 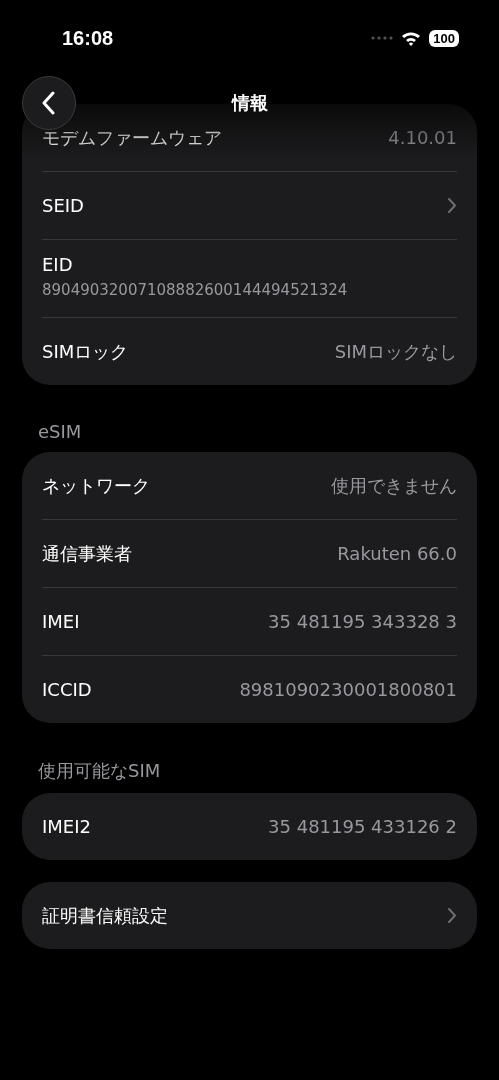 I want to click on status-time: 16:08, so click(x=88, y=38).